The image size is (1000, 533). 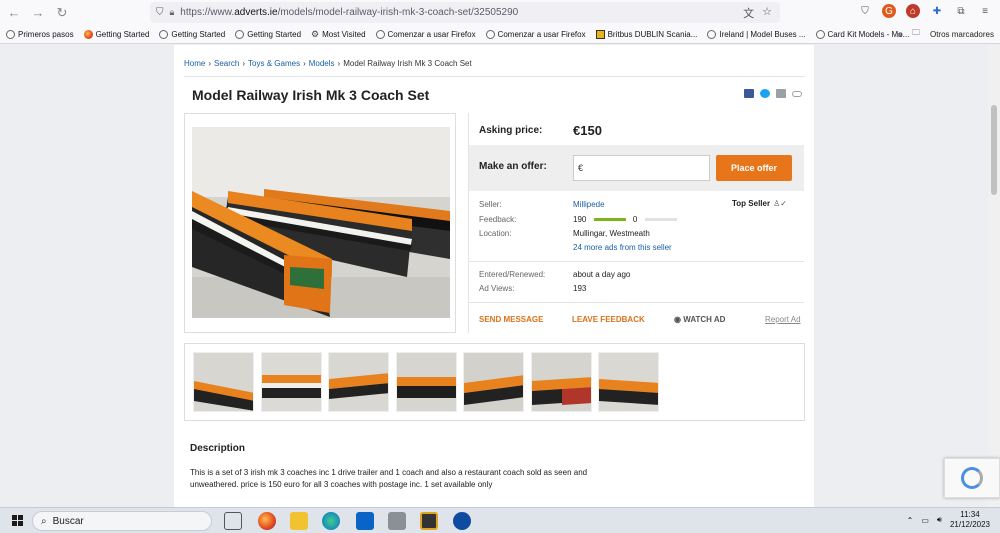 I want to click on network-icon: ▭, so click(x=925, y=520).